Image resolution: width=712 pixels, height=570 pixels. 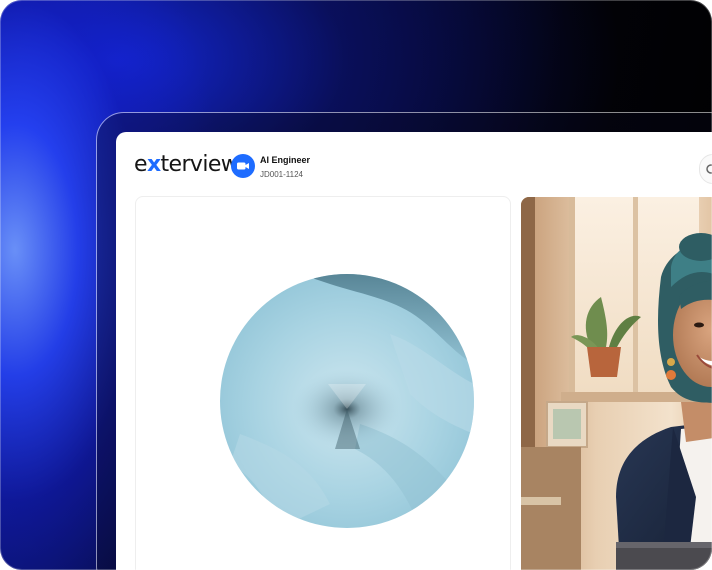 I want to click on settings-icon, so click(x=709, y=169).